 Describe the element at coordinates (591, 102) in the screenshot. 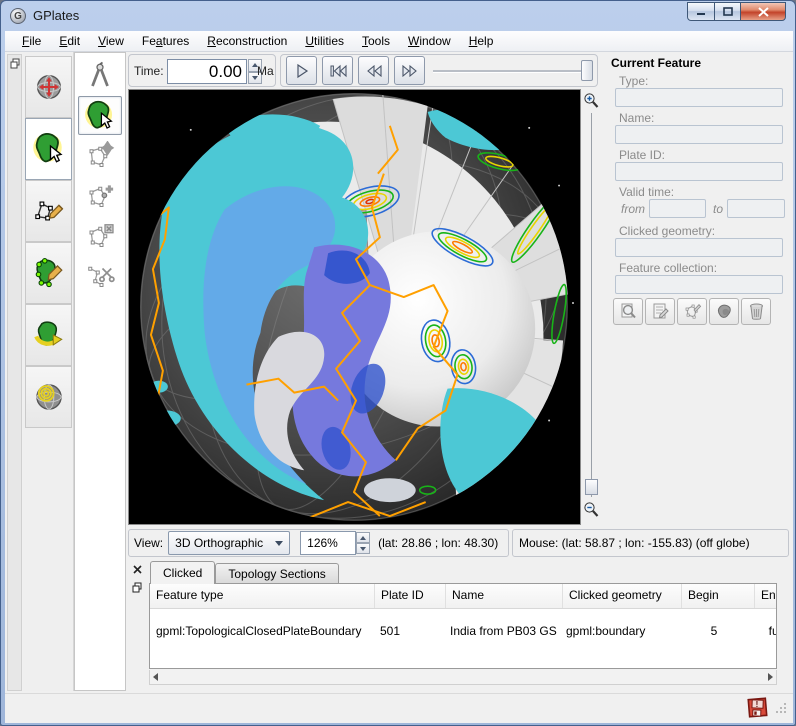

I see `zoom-in-button` at that location.